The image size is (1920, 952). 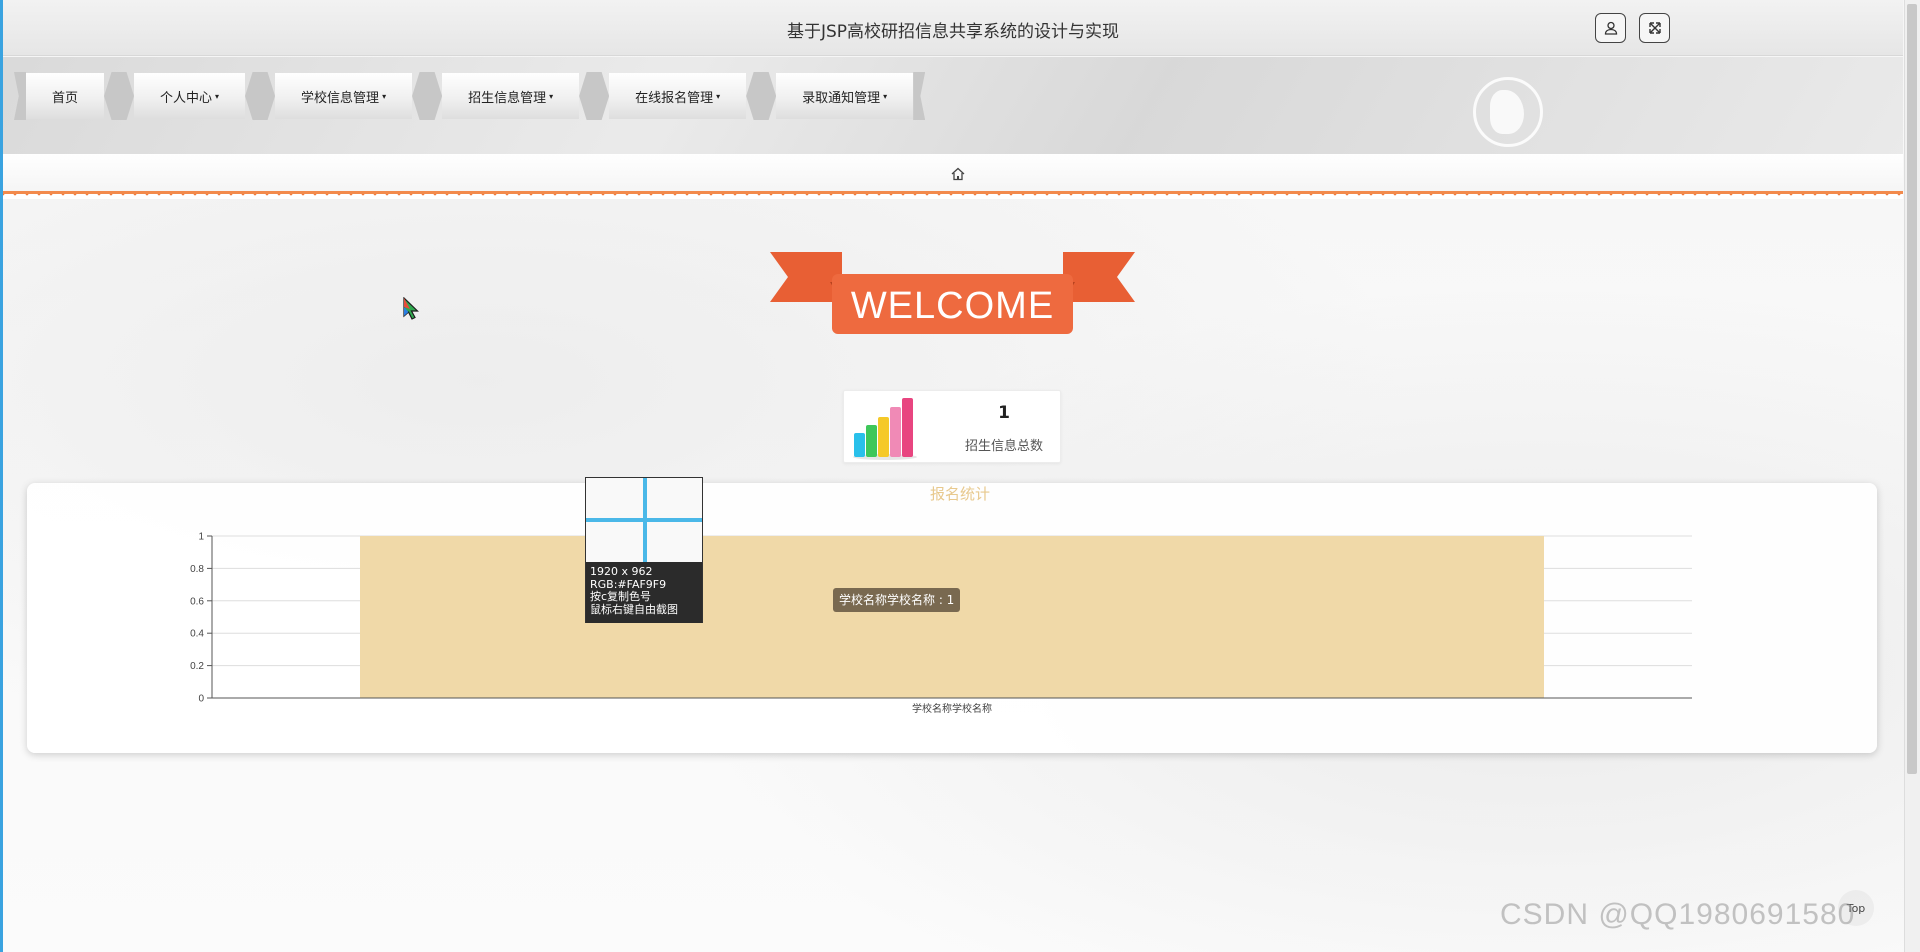 I want to click on user-button, so click(x=1610, y=28).